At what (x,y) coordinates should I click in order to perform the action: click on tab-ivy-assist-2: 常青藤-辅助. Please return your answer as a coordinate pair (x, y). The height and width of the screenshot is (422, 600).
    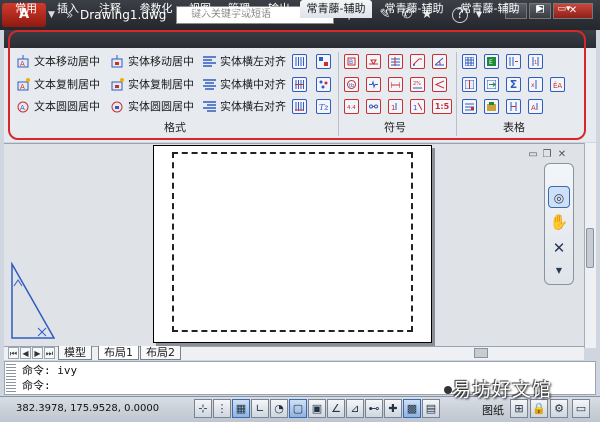
    Looking at the image, I should click on (414, 9).